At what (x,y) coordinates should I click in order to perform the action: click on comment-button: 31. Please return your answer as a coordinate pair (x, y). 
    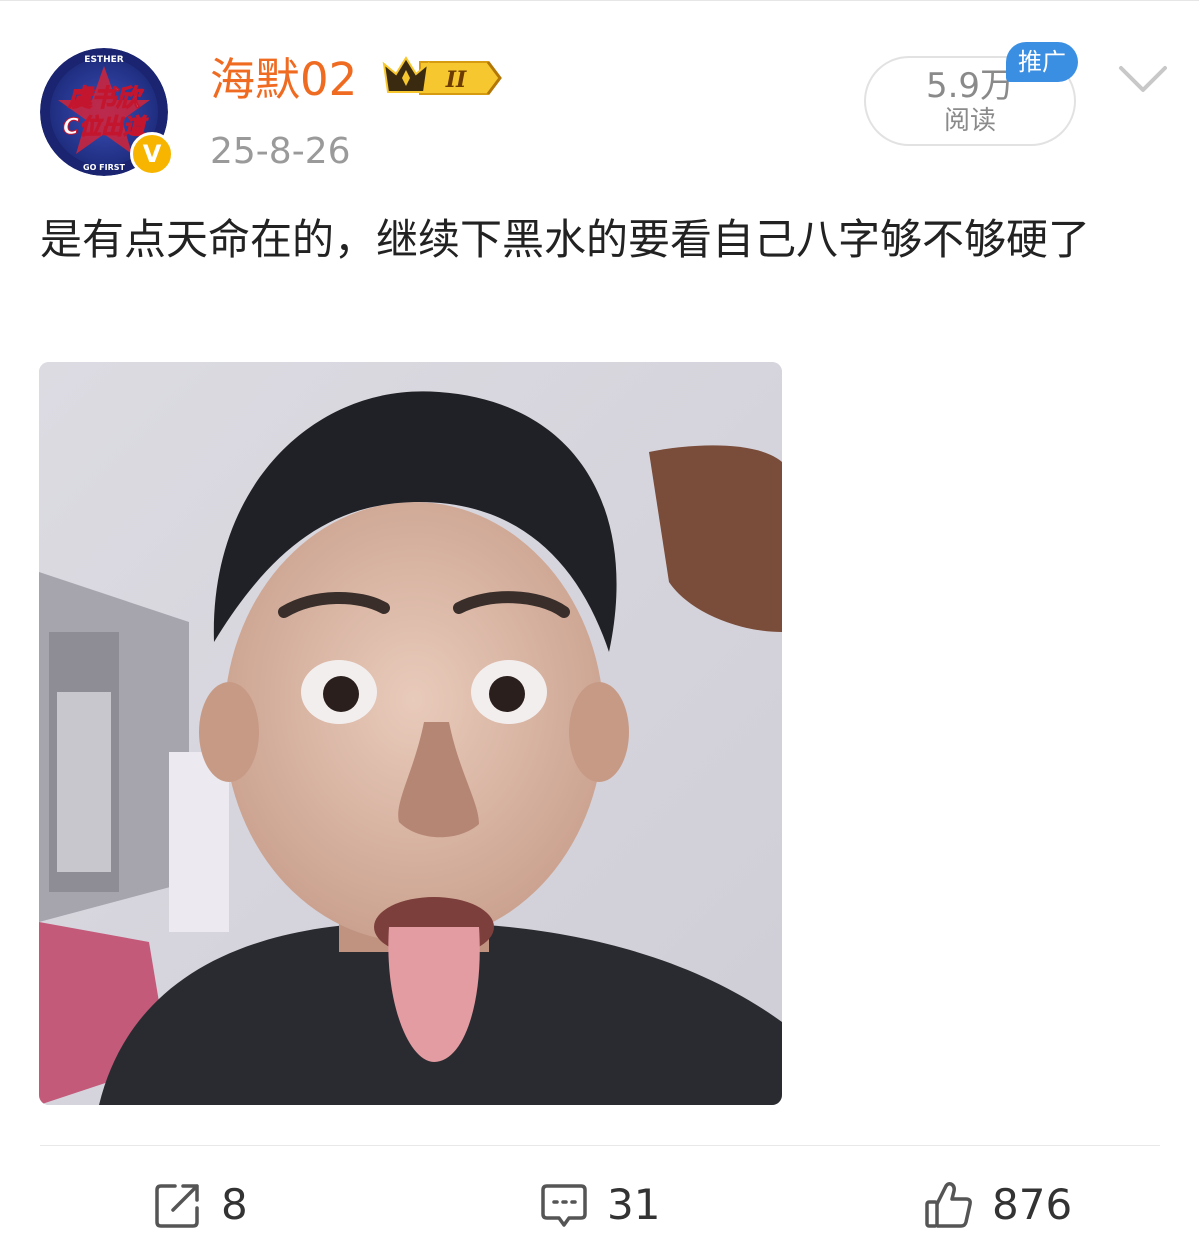
    Looking at the image, I should click on (599, 1205).